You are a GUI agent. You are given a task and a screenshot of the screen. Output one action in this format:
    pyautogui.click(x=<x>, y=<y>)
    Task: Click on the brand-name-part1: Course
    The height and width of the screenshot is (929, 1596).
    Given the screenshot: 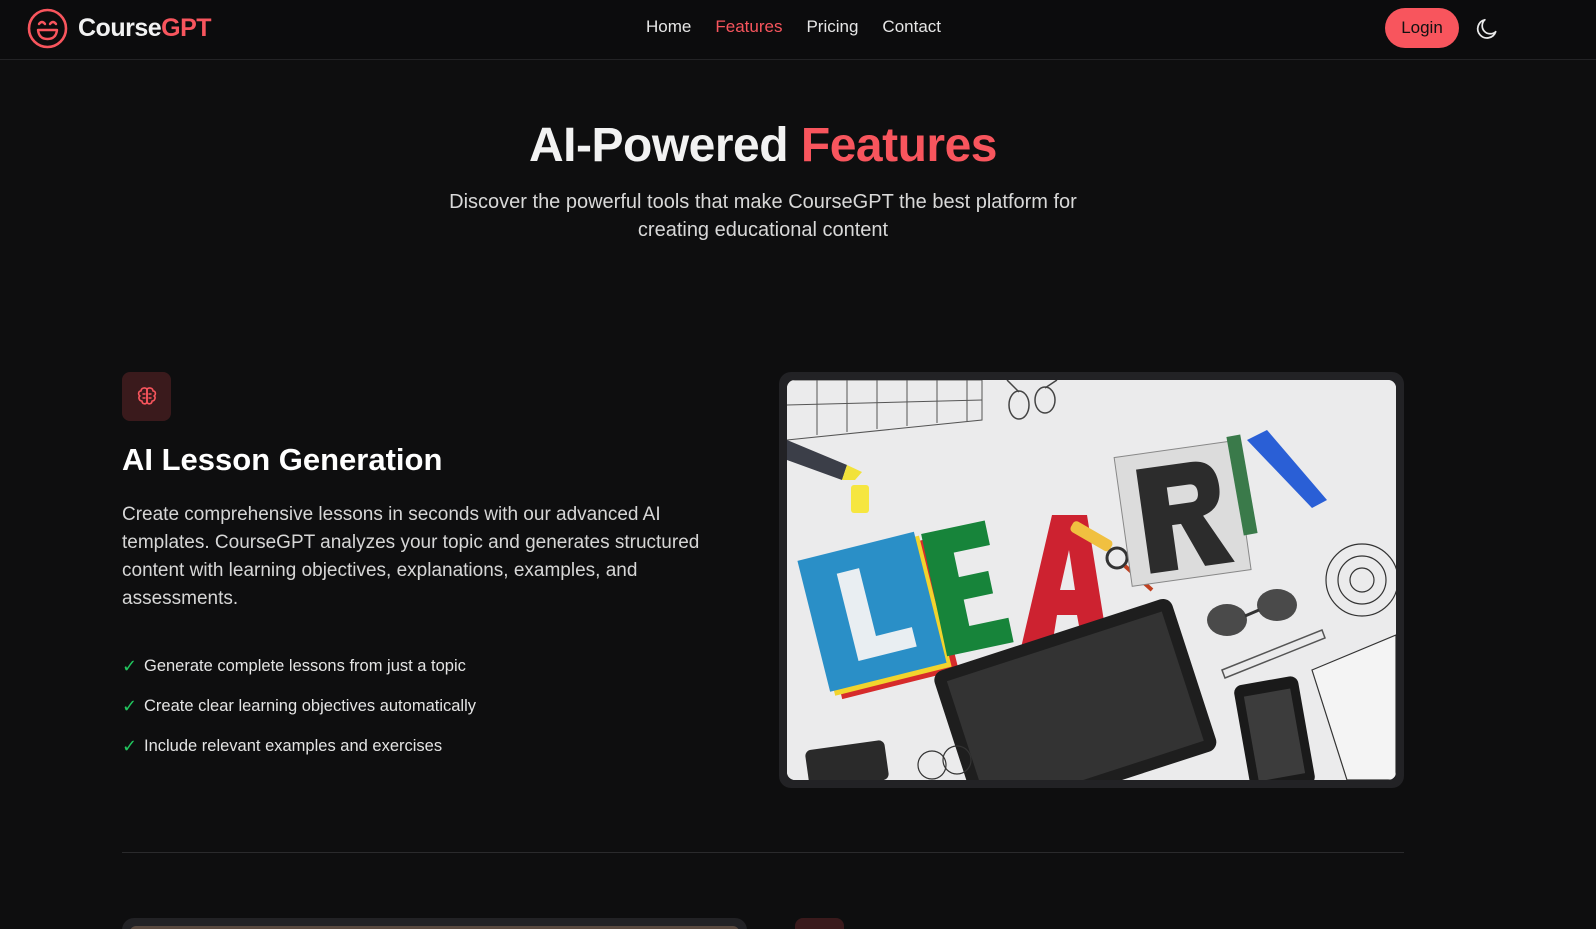 What is the action you would take?
    pyautogui.click(x=120, y=28)
    